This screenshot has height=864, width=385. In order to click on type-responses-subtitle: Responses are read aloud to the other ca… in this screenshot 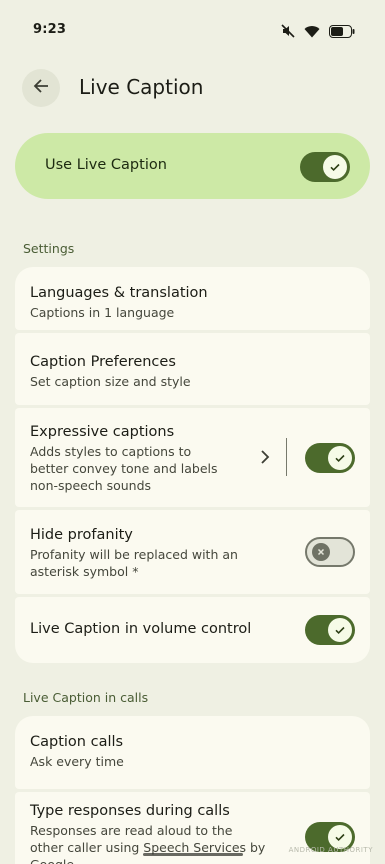, I will do `click(147, 843)`.